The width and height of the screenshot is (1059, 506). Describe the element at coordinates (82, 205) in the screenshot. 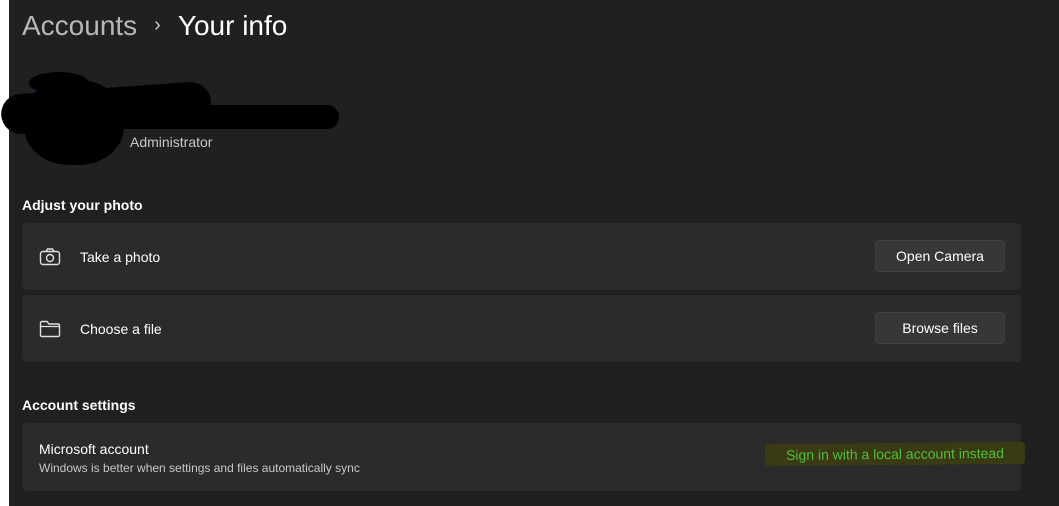

I see `adjust-photo-heading: Adjust your photo` at that location.